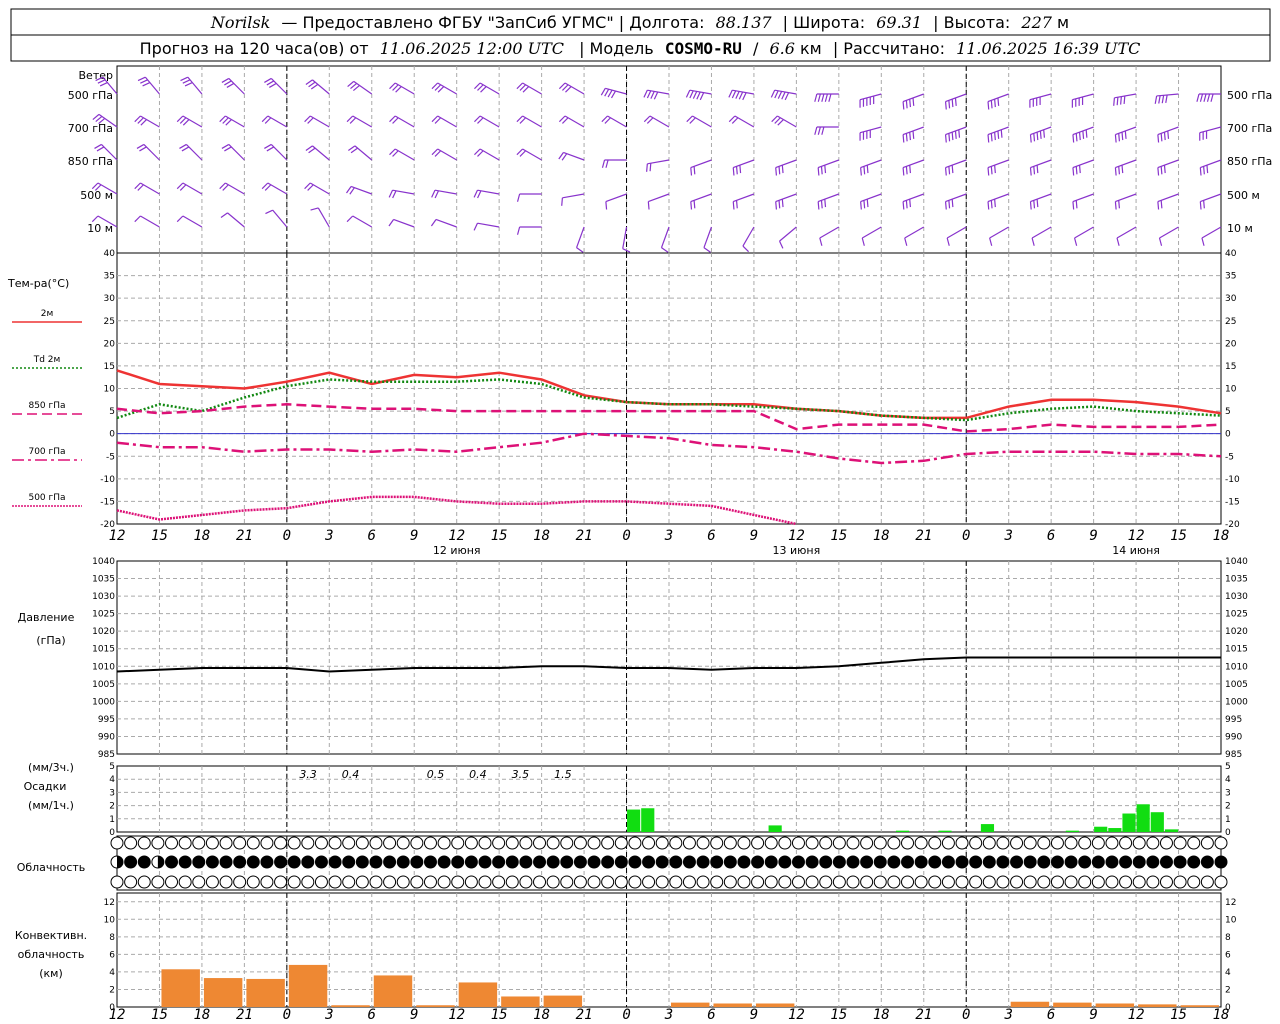  Describe the element at coordinates (1231, 299) in the screenshot. I see `temp-ytick-right: 30` at that location.